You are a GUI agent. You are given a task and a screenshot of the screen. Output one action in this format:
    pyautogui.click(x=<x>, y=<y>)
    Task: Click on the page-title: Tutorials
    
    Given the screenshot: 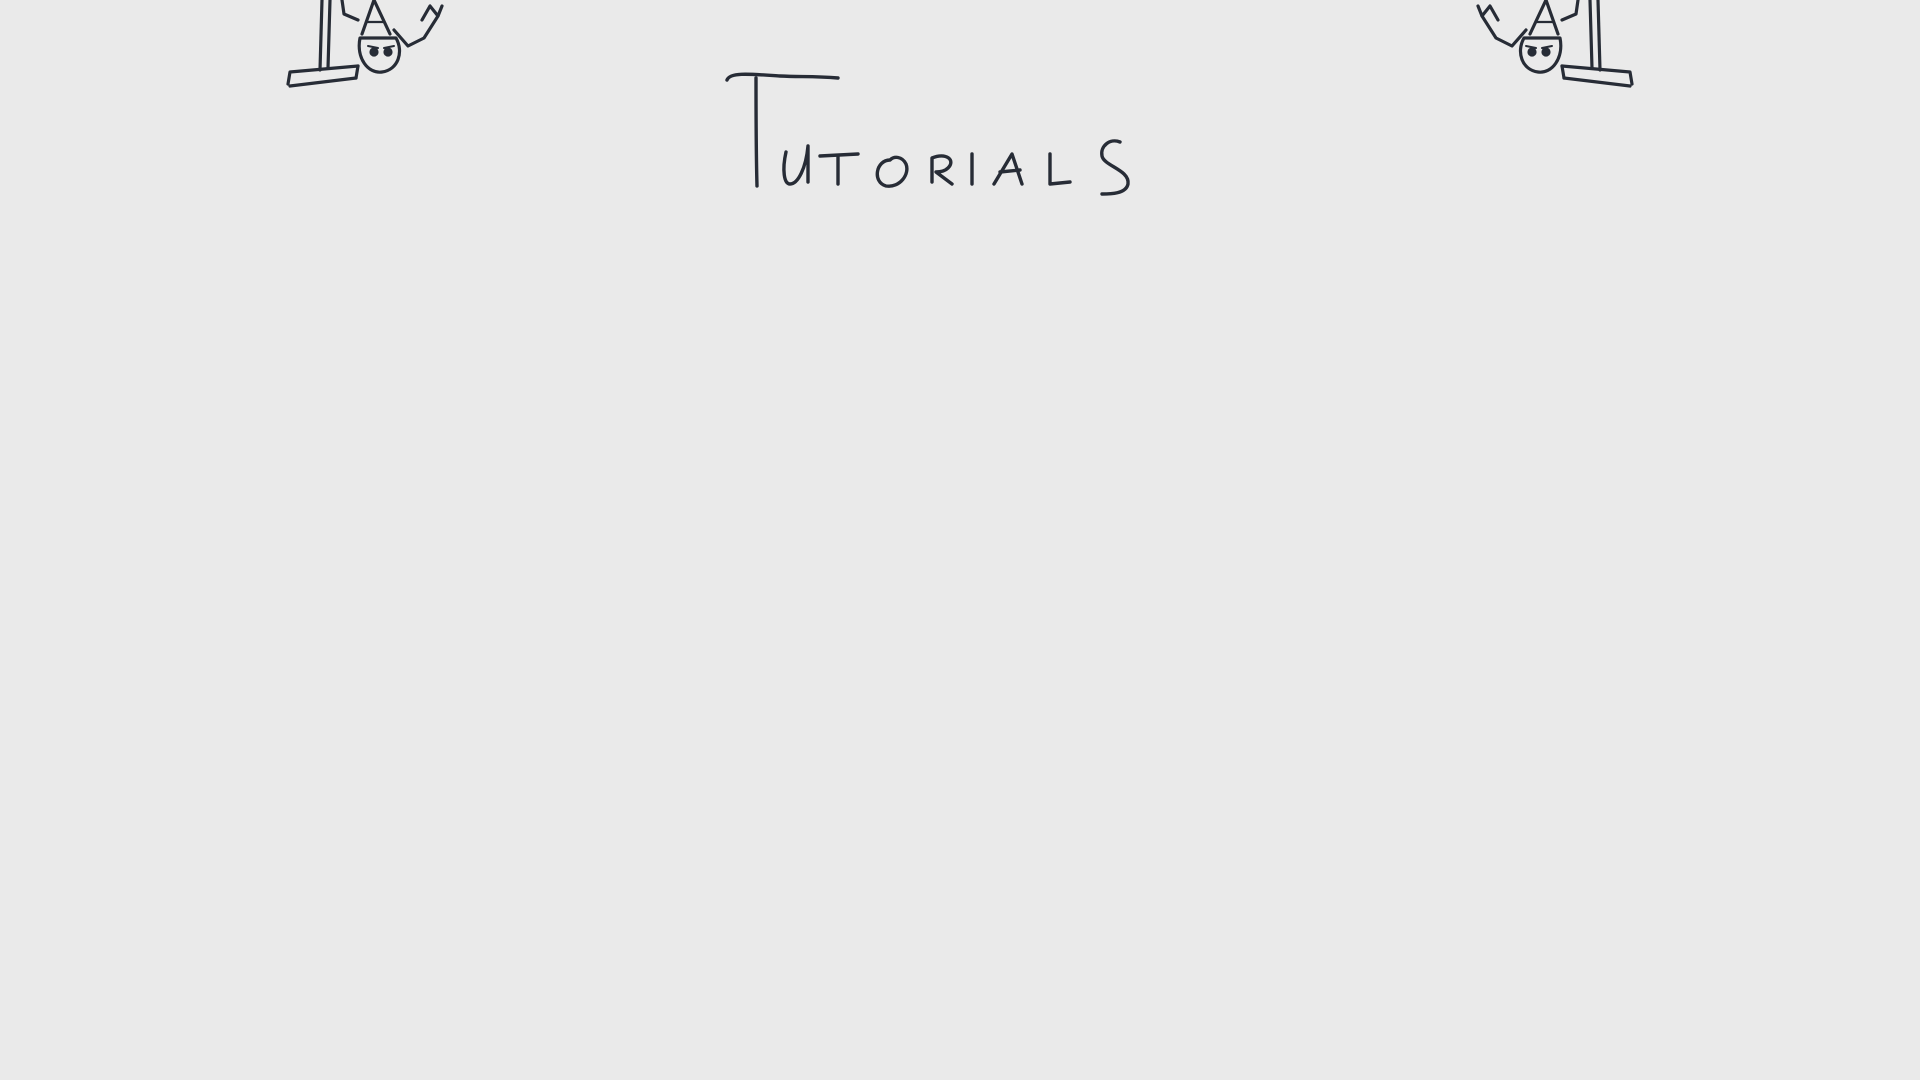 What is the action you would take?
    pyautogui.click(x=945, y=130)
    